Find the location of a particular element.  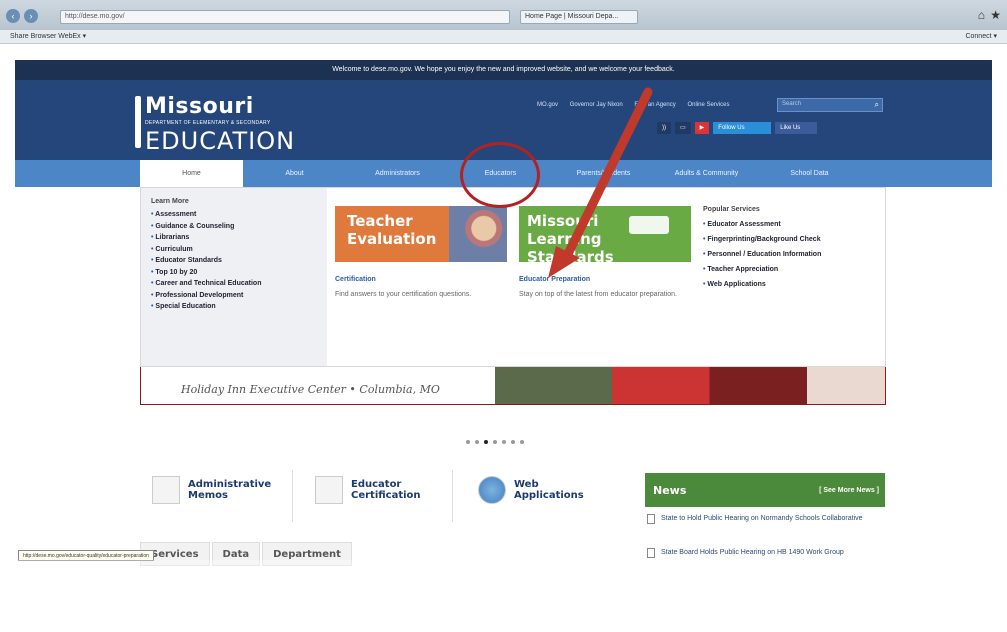

teacher-photo is located at coordinates (478, 234).